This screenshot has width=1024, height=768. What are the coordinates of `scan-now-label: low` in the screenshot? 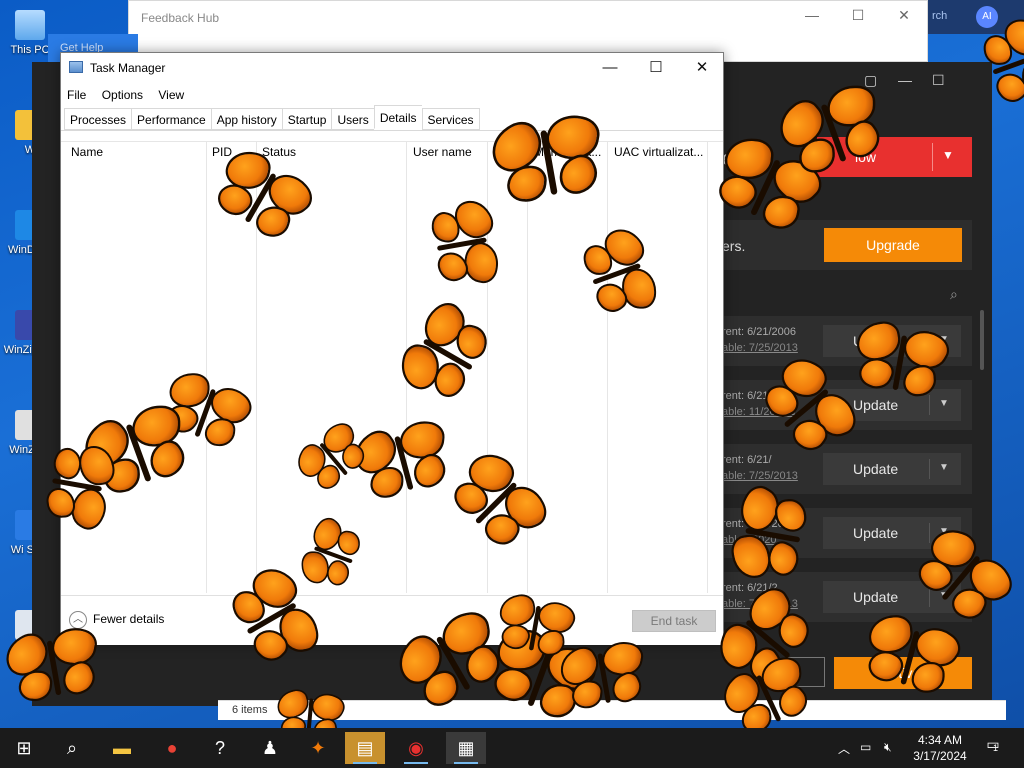 It's located at (866, 157).